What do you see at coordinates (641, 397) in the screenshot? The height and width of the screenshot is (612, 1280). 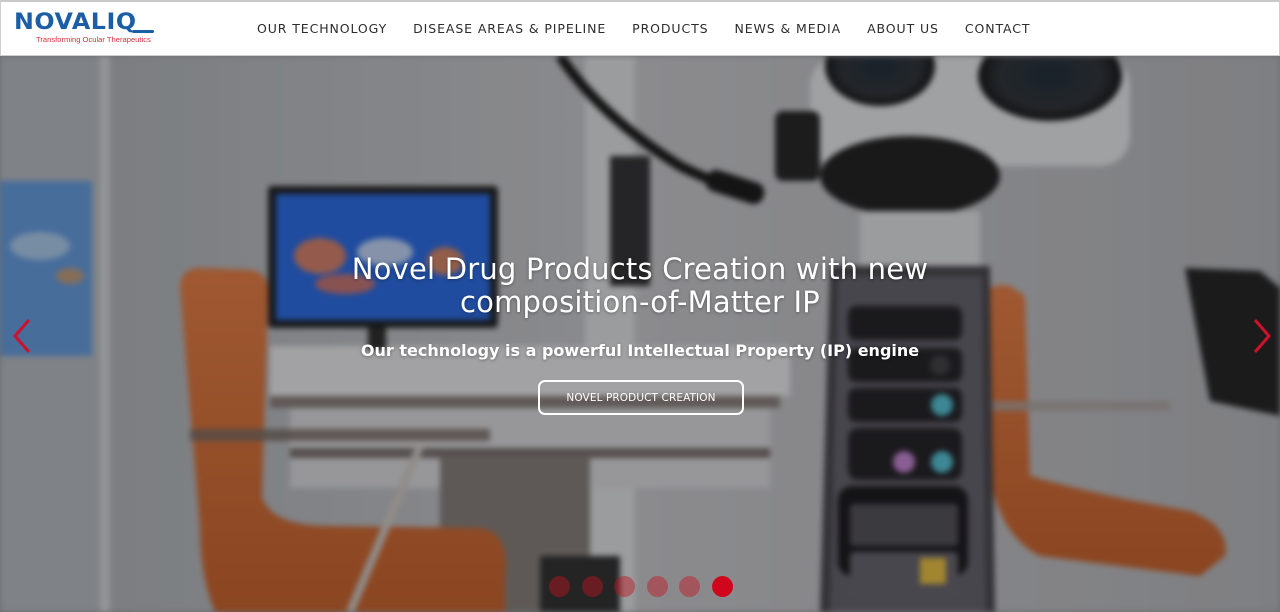 I see `novel-product-creation-button: NOVEL PRODUCT CREATION` at bounding box center [641, 397].